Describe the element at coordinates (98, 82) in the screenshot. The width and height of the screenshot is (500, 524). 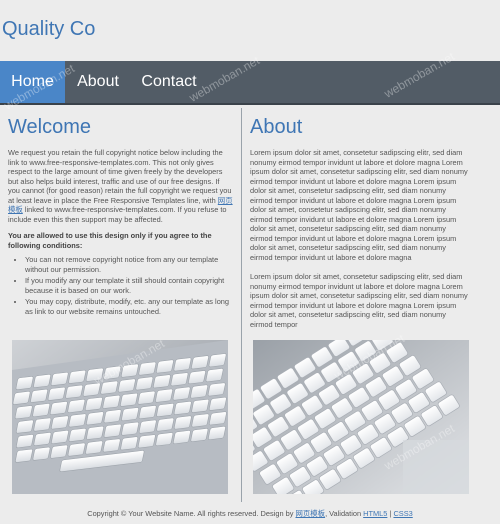
I see `nav-about-link: About` at that location.